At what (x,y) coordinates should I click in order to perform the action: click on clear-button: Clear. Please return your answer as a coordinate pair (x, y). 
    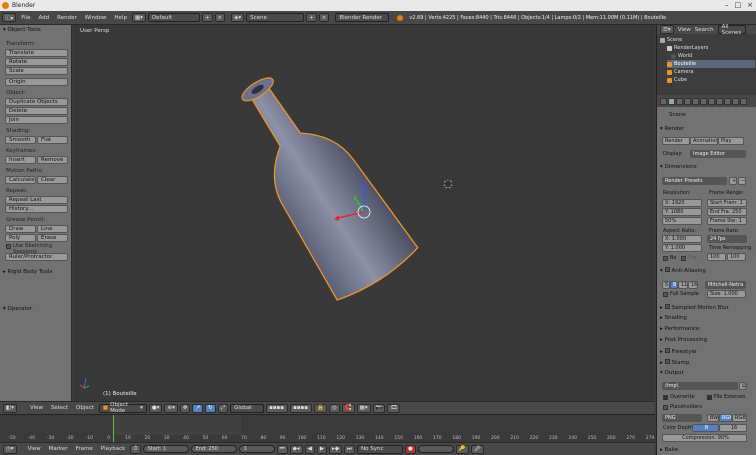
    Looking at the image, I should click on (52, 180).